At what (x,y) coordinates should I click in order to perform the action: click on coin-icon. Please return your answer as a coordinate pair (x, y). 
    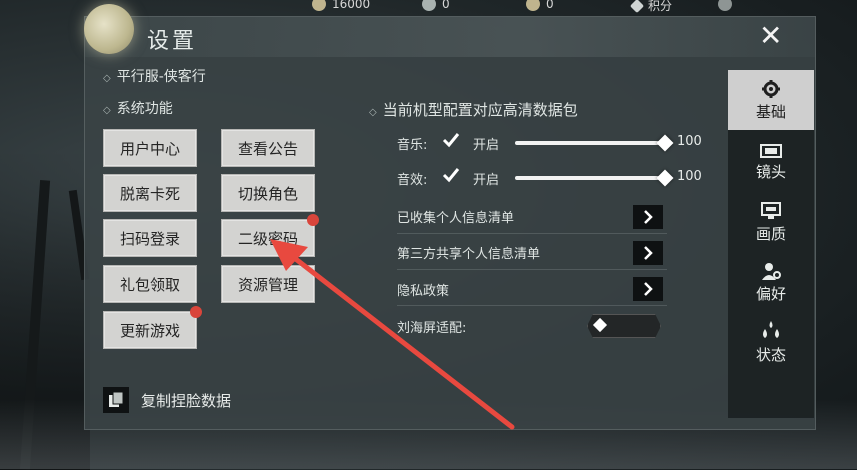
    Looking at the image, I should click on (319, 5).